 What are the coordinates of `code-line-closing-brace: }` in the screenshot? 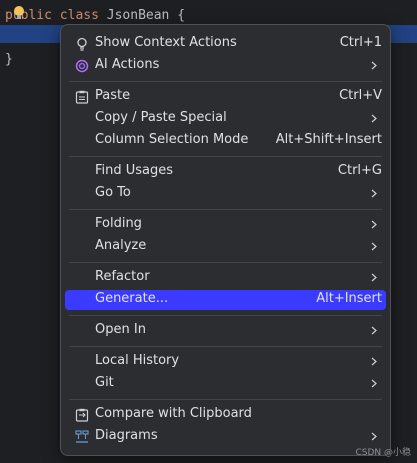 It's located at (9, 59).